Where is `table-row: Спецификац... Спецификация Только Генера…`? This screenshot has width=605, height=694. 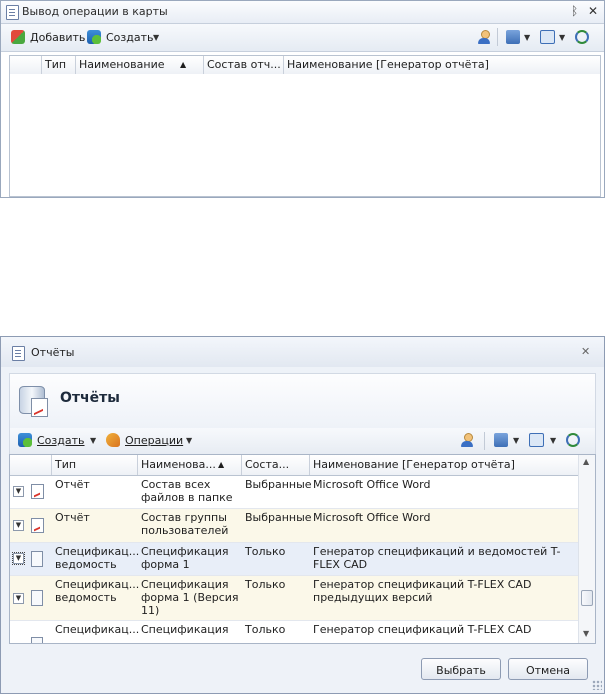 table-row: Спецификац... Спецификация Только Генера… is located at coordinates (294, 632).